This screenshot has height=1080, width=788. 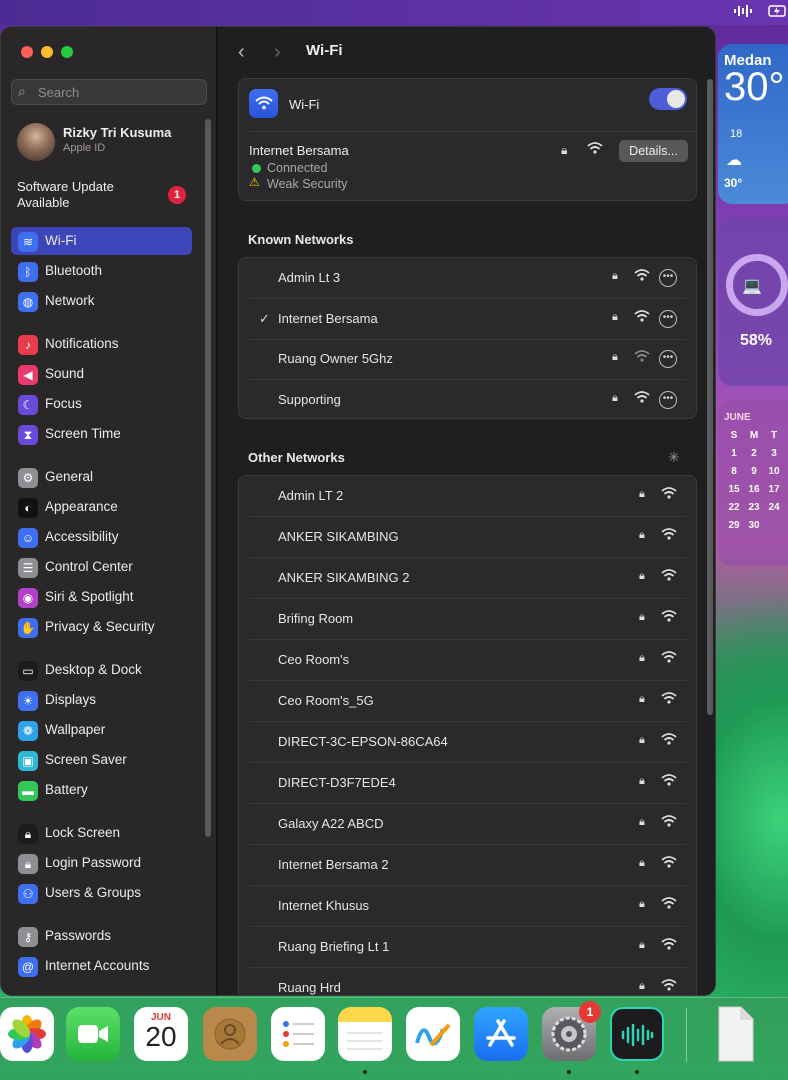 I want to click on profile-name: Rizky Tri Kusuma, so click(x=117, y=132).